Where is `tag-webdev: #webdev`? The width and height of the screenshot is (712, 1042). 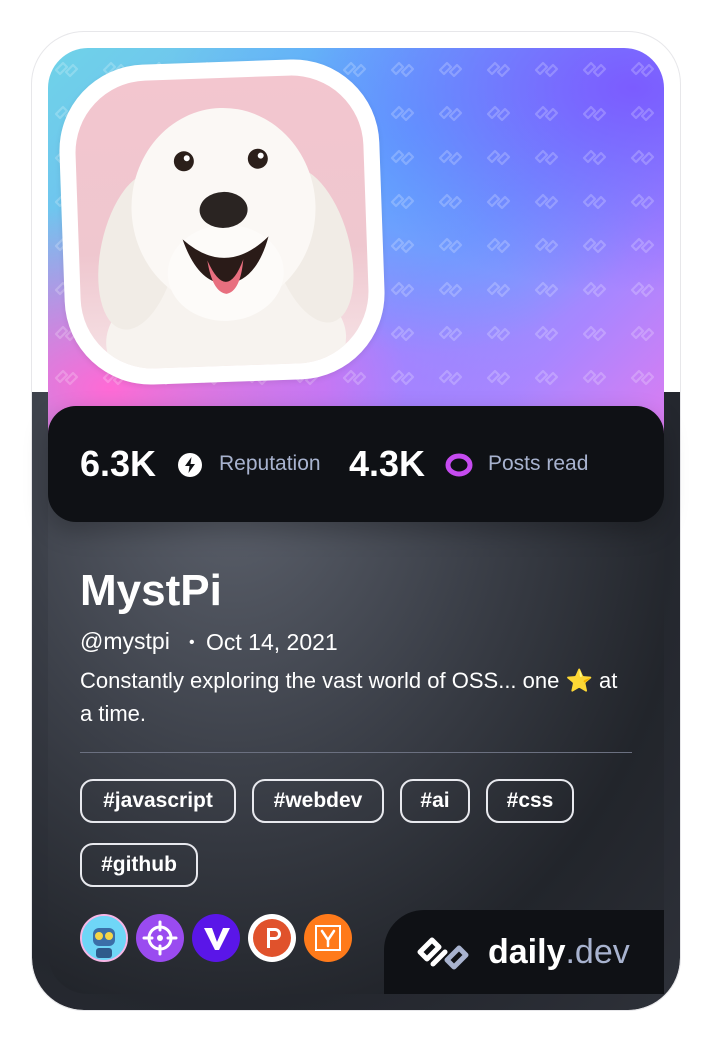 tag-webdev: #webdev is located at coordinates (318, 801).